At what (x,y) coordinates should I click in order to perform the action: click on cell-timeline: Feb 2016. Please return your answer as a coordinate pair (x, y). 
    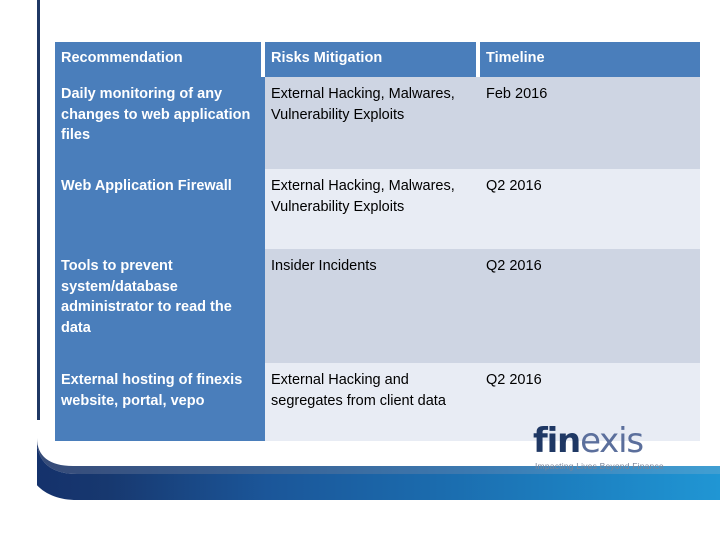
    Looking at the image, I should click on (590, 123).